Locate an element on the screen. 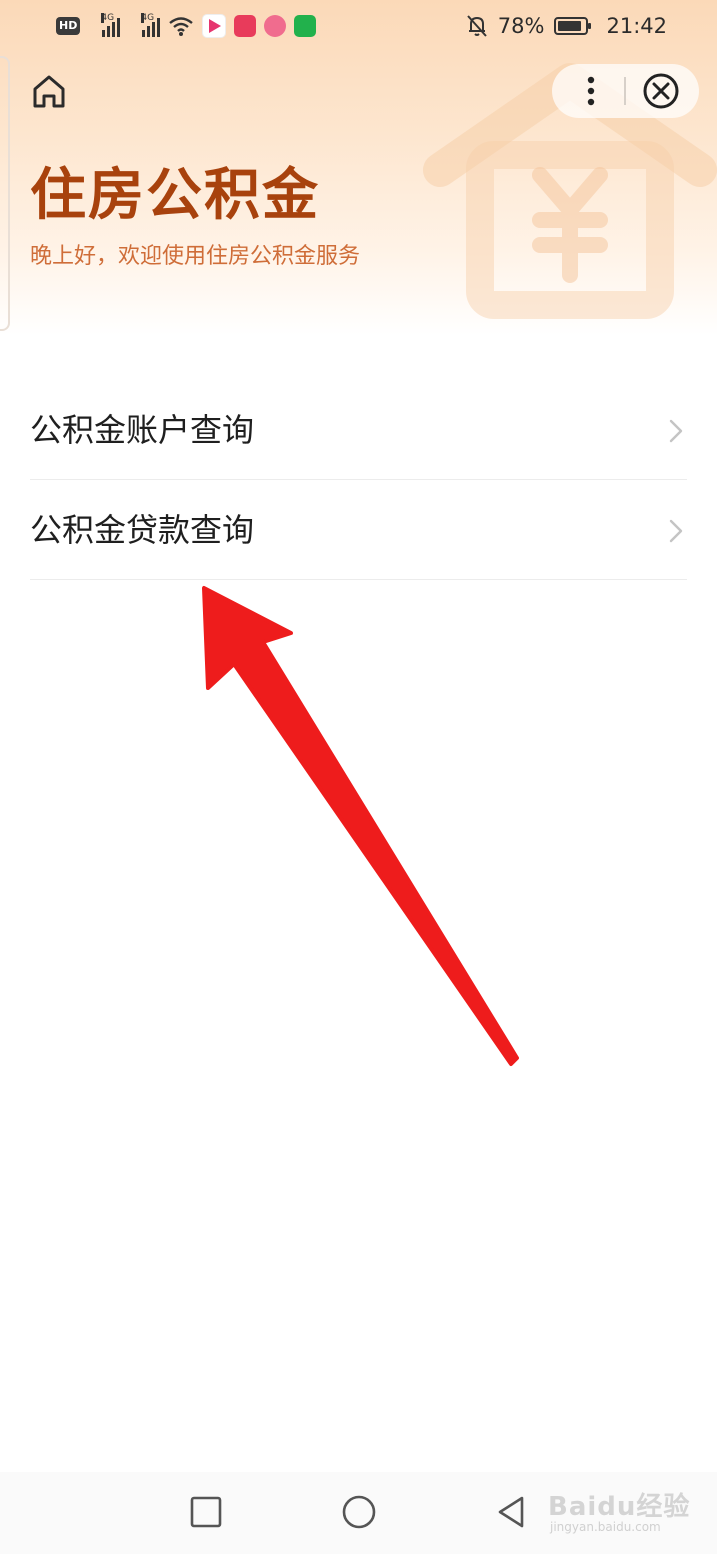 The width and height of the screenshot is (717, 1554). close-circle-icon is located at coordinates (661, 91).